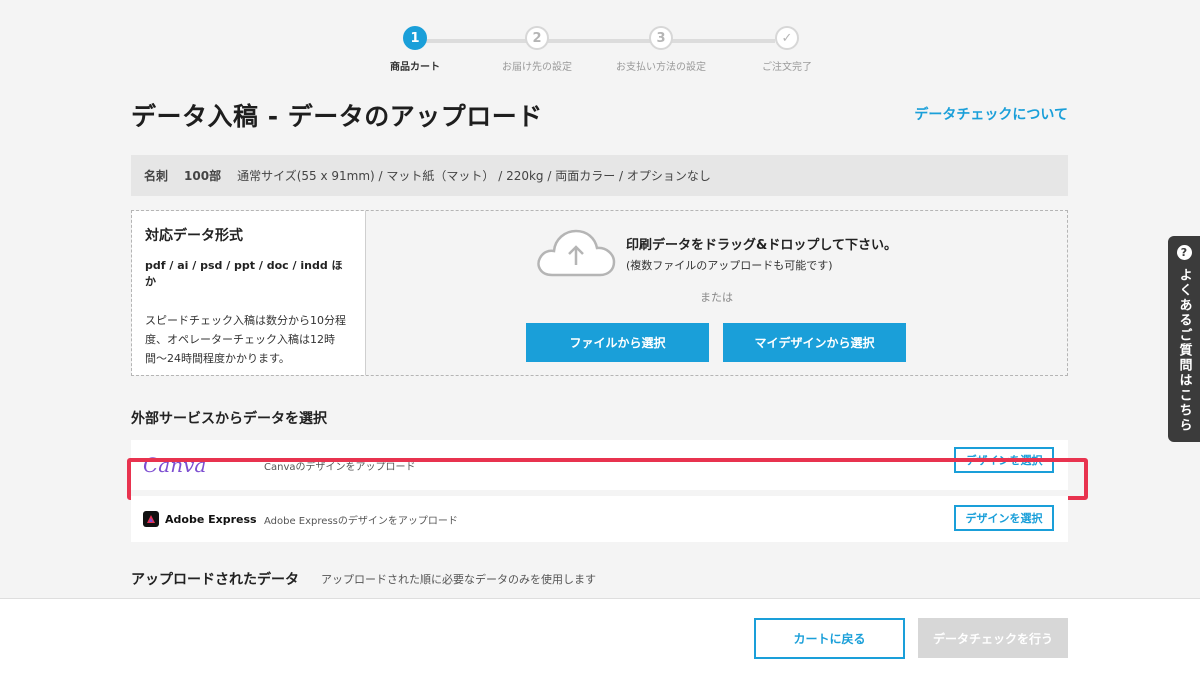  What do you see at coordinates (716, 297) in the screenshot?
I see `or-separator: または` at bounding box center [716, 297].